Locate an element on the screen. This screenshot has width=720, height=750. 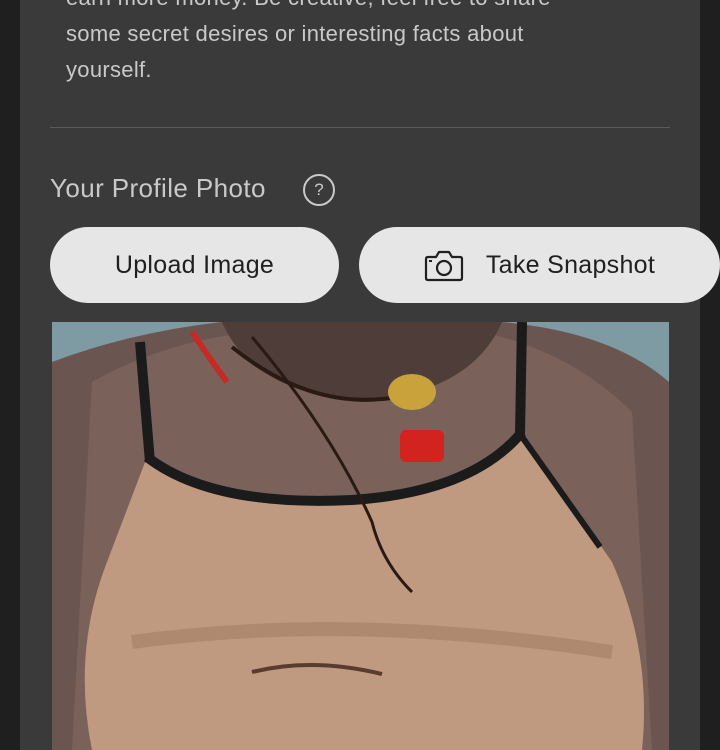
help-icon: ? is located at coordinates (319, 190).